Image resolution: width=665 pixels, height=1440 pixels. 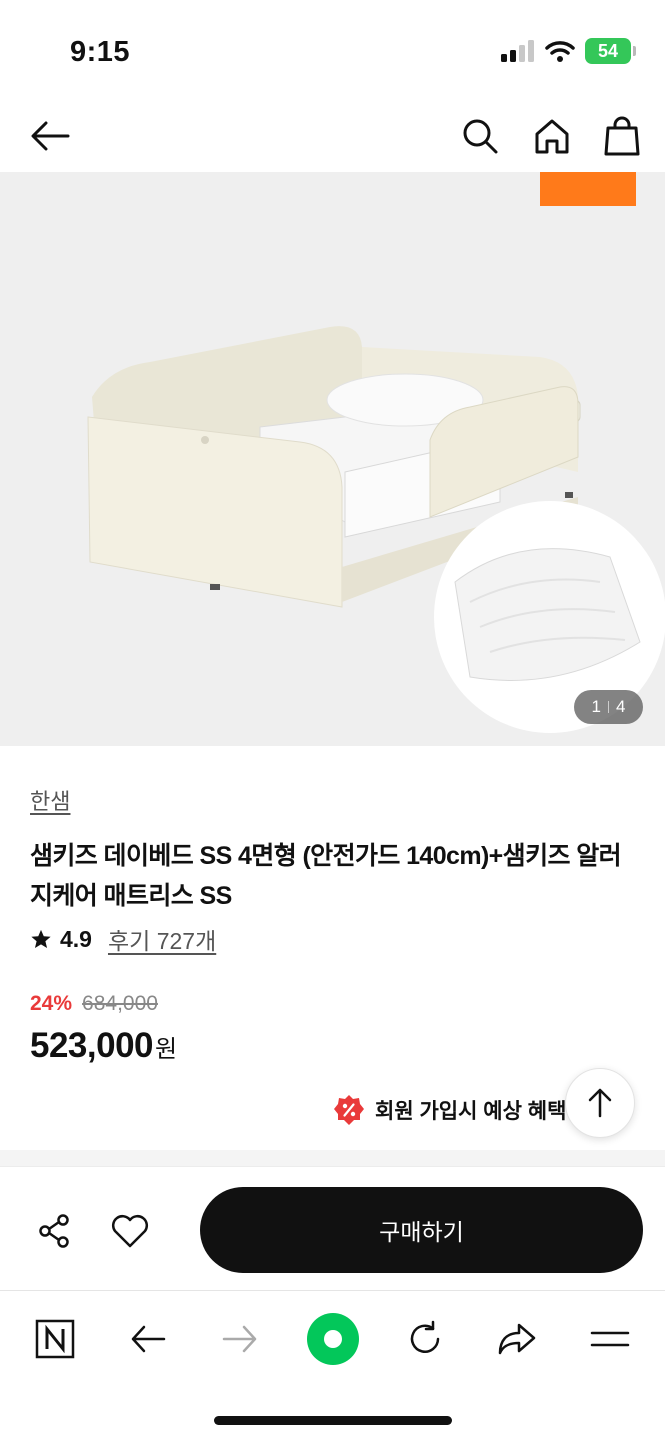 I want to click on home-button, so click(x=552, y=136).